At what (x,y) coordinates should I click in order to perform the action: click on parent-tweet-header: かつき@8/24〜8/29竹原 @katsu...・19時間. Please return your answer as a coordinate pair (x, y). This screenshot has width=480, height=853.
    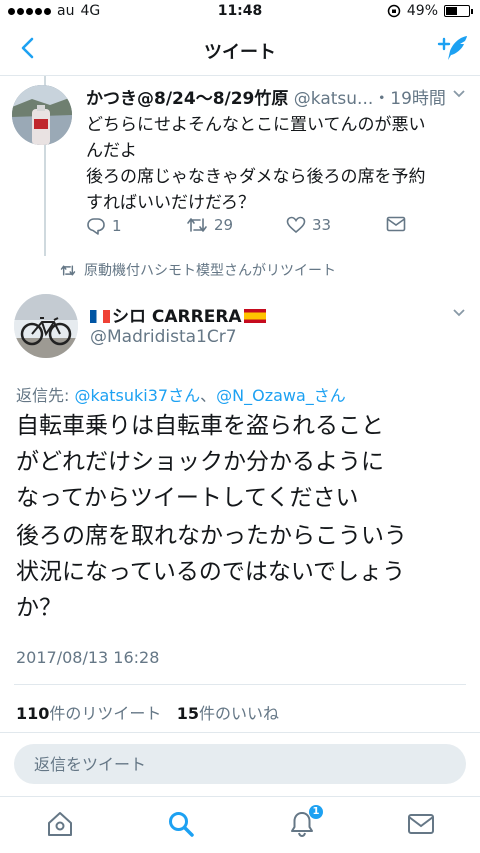
    Looking at the image, I should click on (278, 96).